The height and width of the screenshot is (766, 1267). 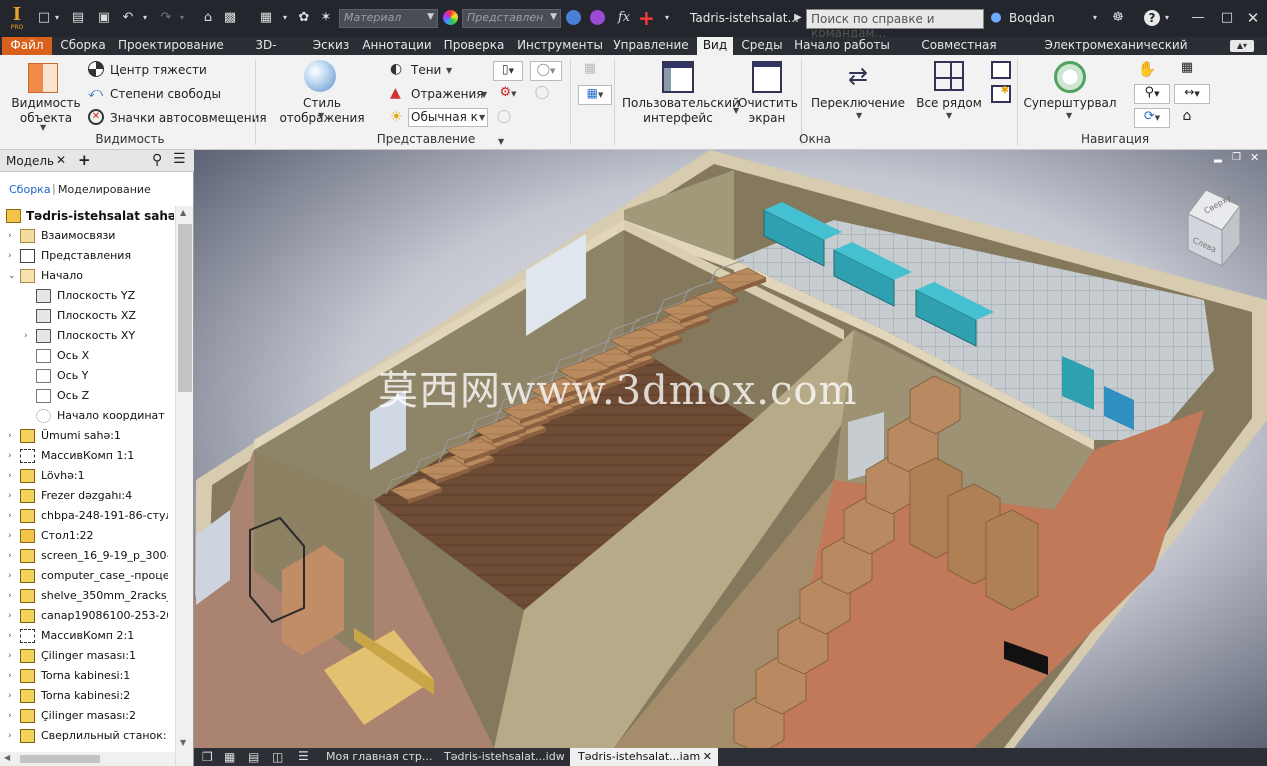 What do you see at coordinates (96, 416) in the screenshot?
I see `tree-node-center-point: Начало координат` at bounding box center [96, 416].